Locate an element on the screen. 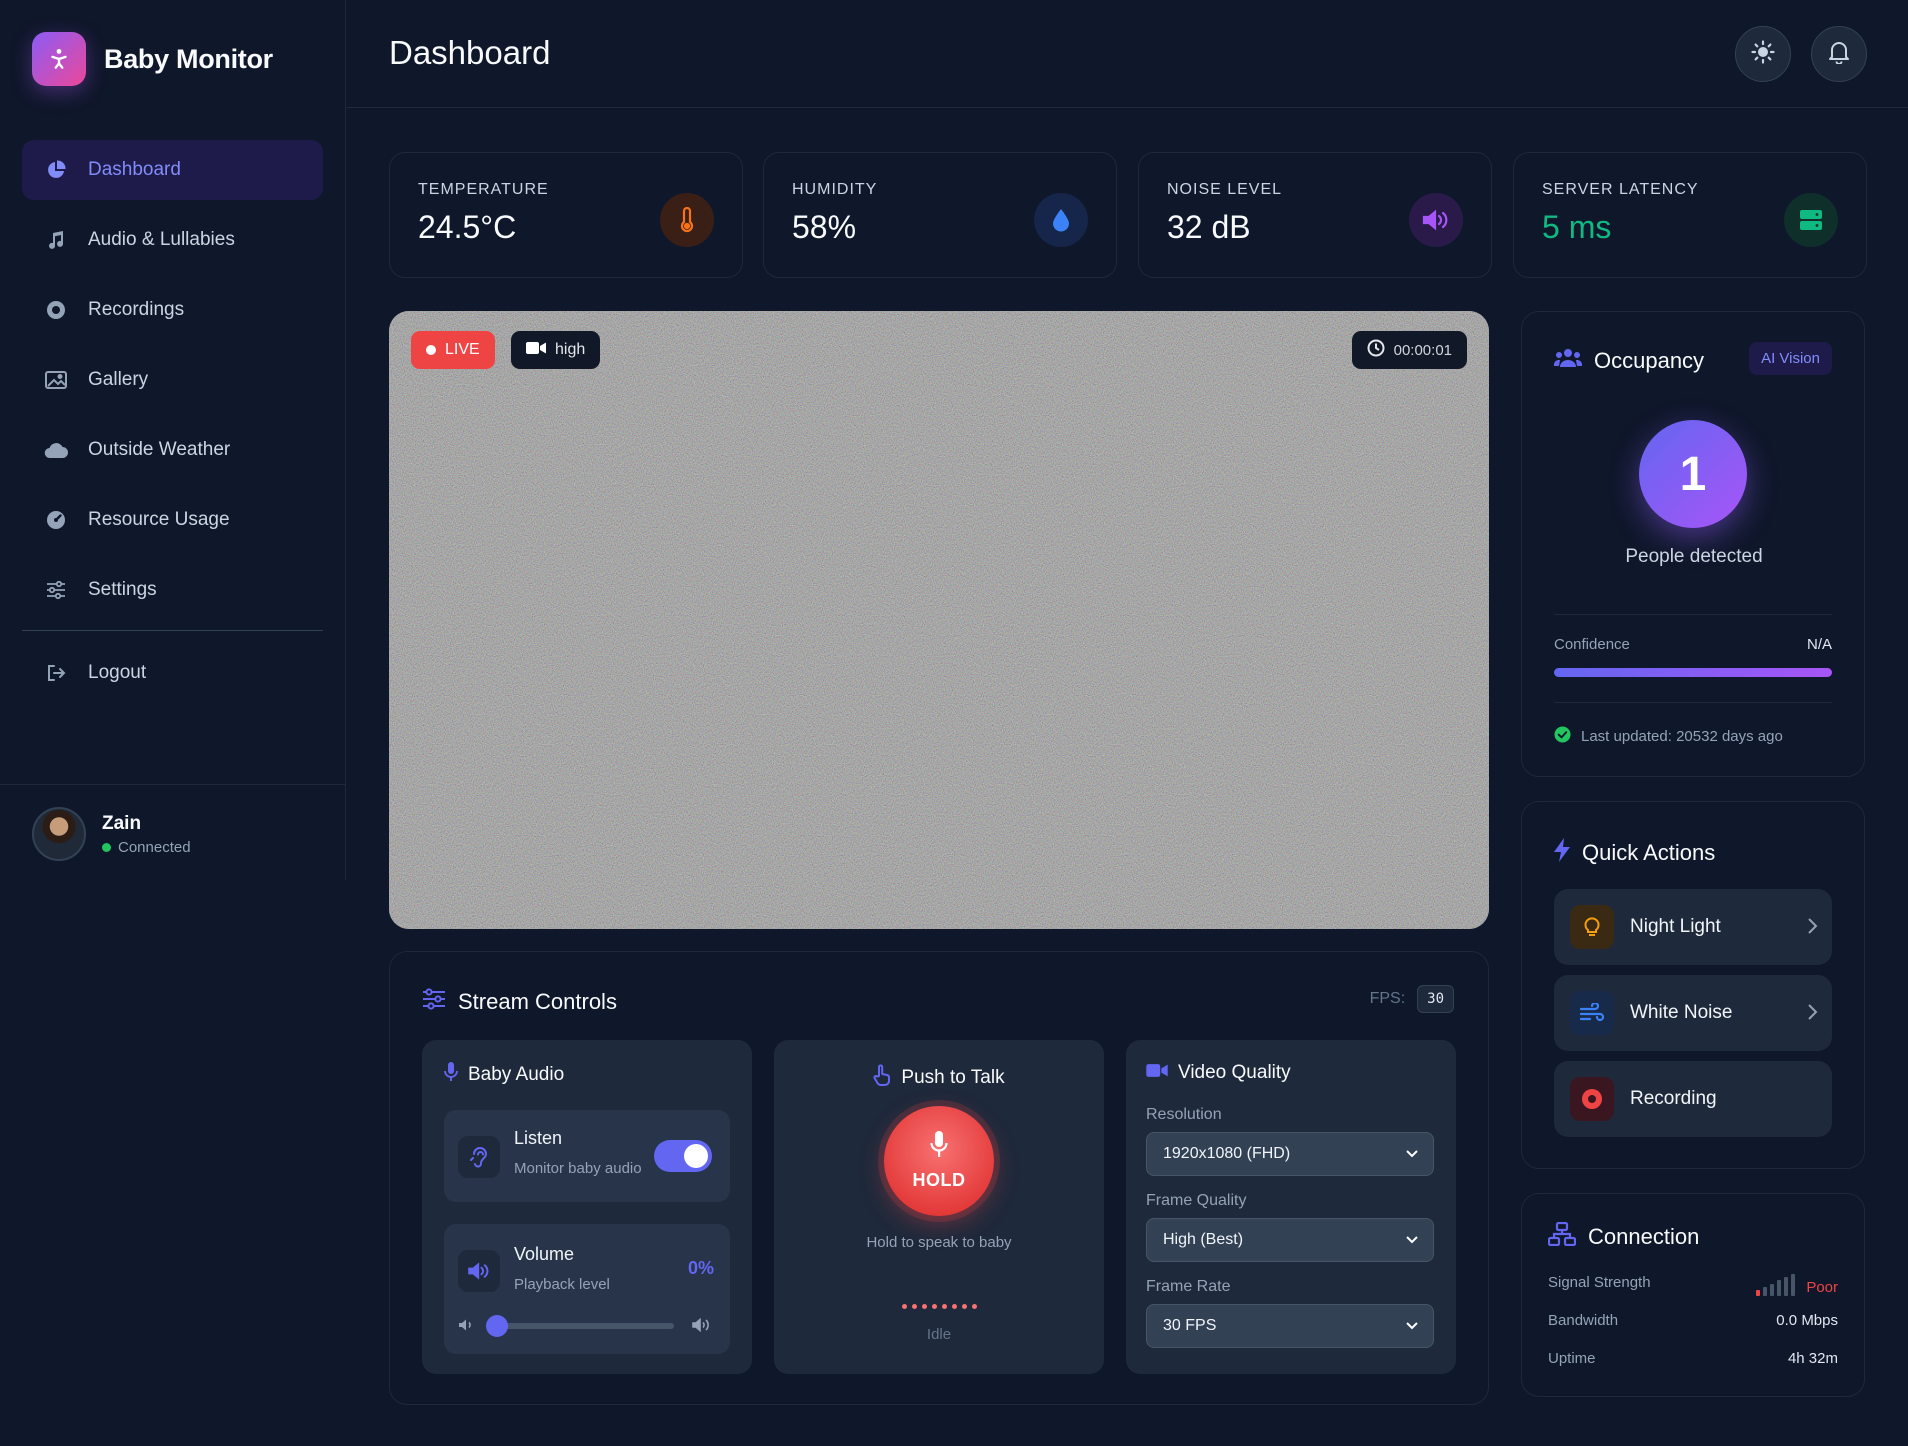 The width and height of the screenshot is (1908, 1446). frame-quality-select: High (Best) is located at coordinates (1290, 1240).